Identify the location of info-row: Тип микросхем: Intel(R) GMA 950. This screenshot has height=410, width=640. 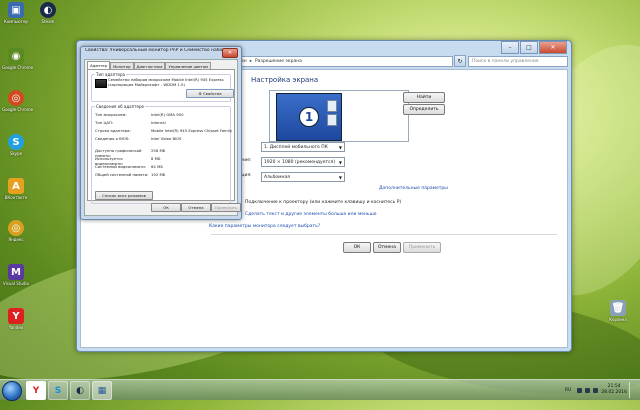
(165, 114).